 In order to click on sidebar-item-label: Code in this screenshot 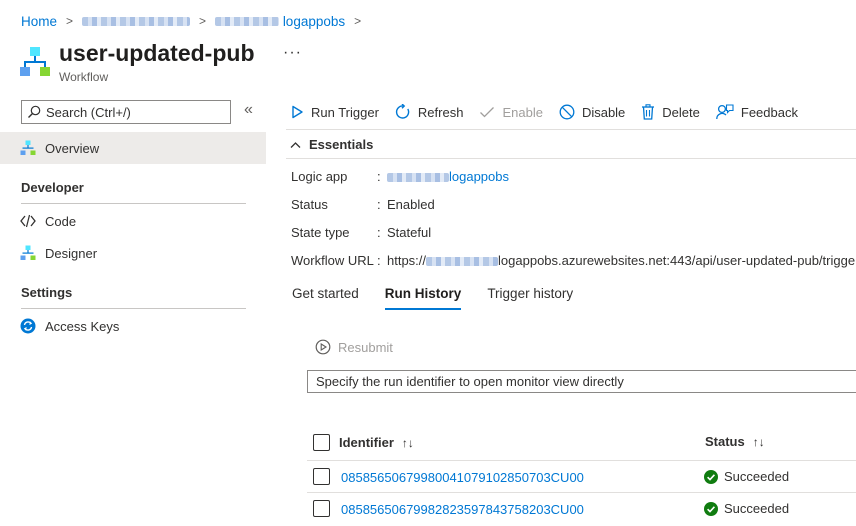, I will do `click(61, 221)`.